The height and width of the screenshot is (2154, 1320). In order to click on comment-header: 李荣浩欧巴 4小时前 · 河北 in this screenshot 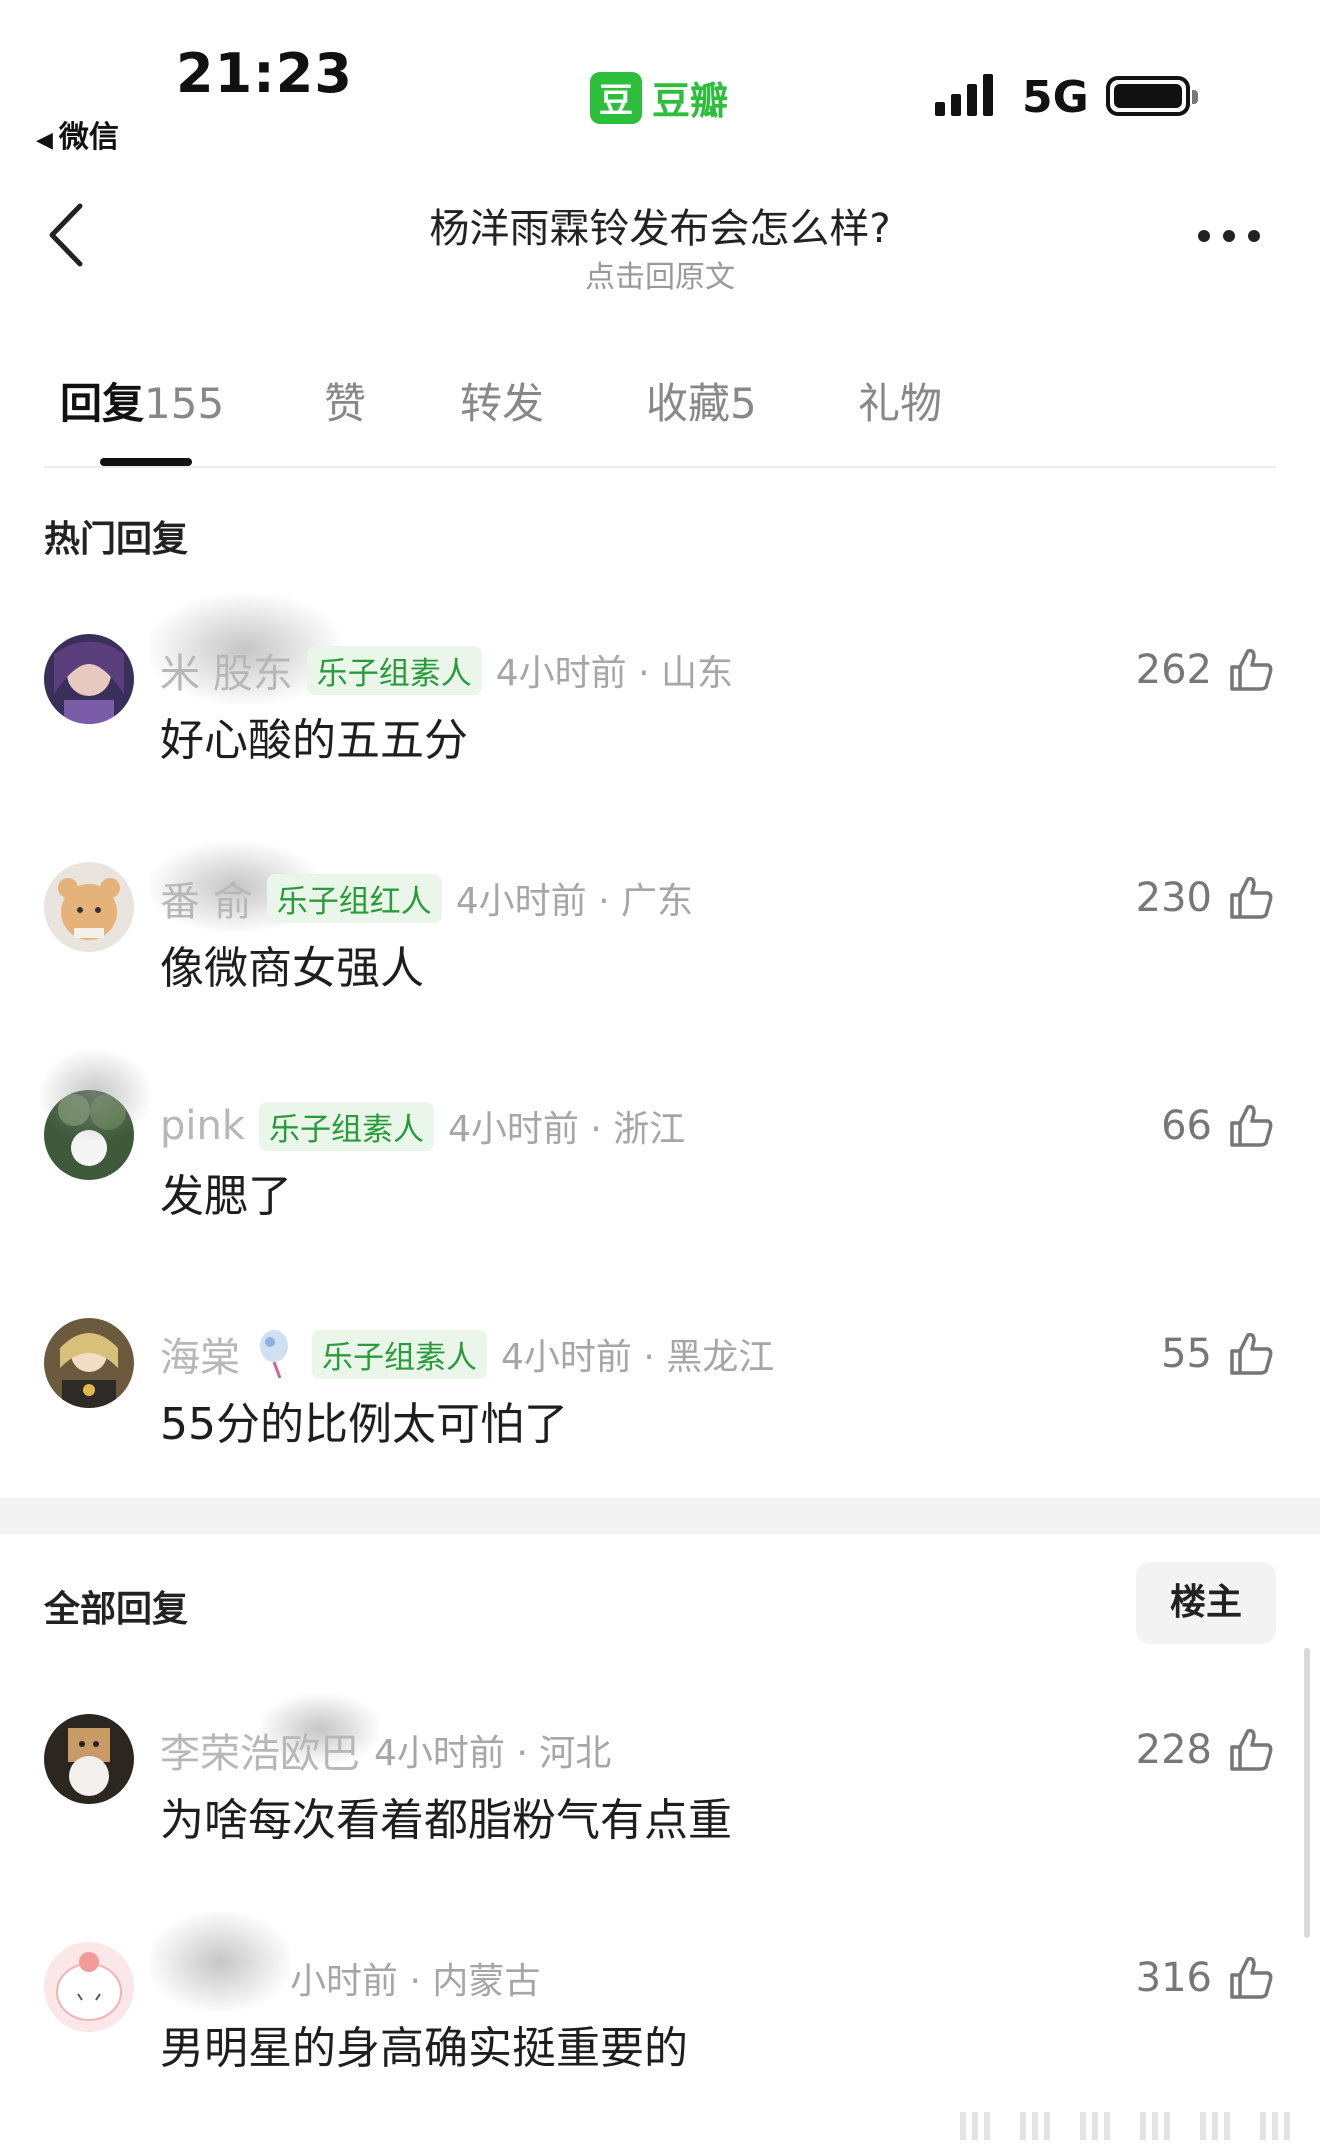, I will do `click(385, 1750)`.